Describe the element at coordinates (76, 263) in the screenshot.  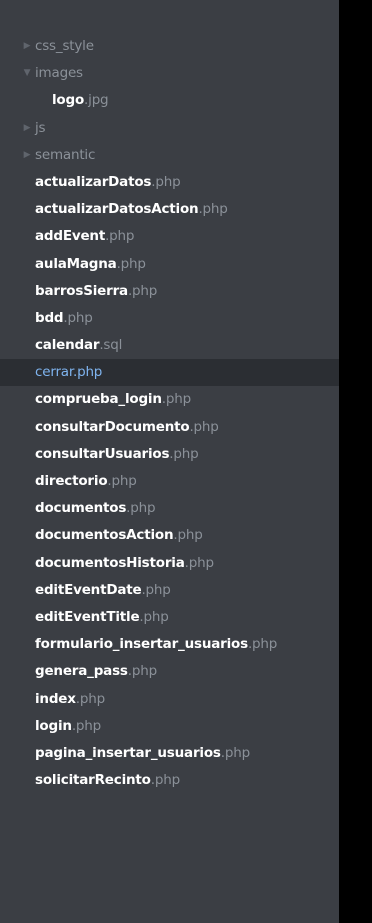
I see `file-name: aulaMagna` at that location.